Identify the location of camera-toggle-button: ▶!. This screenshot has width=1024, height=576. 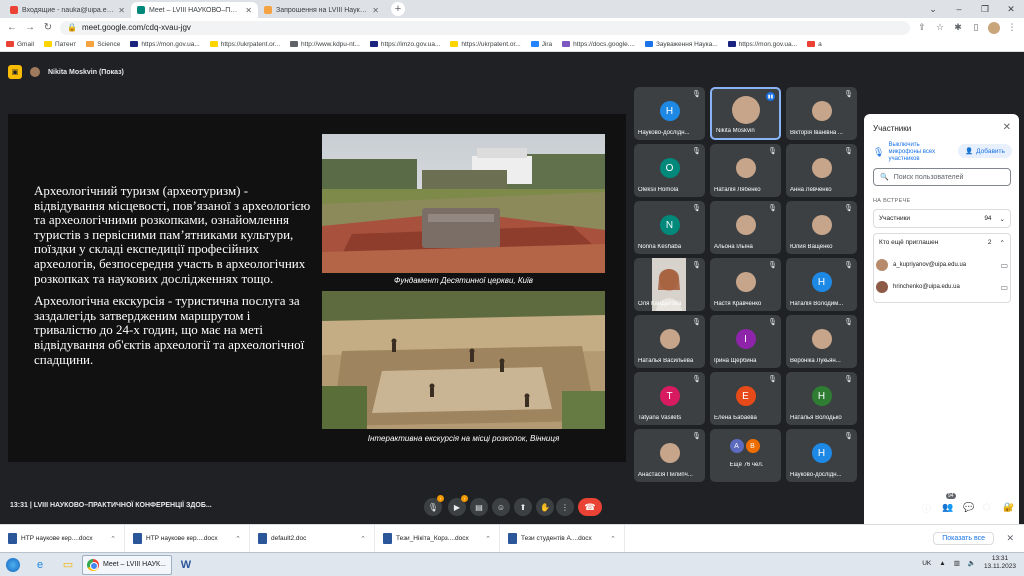
(458, 505).